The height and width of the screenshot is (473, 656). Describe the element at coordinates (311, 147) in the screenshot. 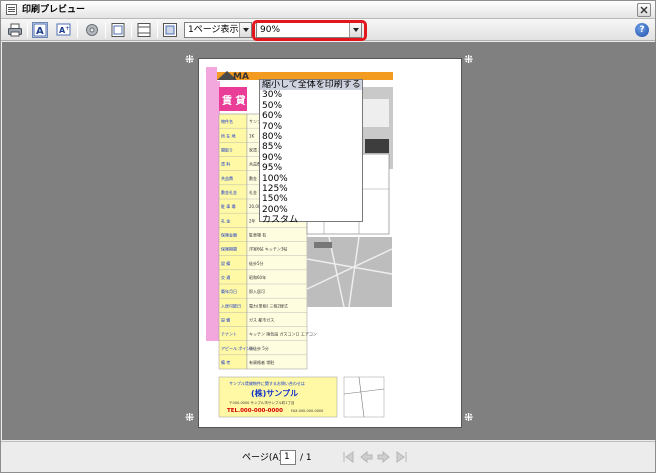

I see `zoom-option: 85%` at that location.